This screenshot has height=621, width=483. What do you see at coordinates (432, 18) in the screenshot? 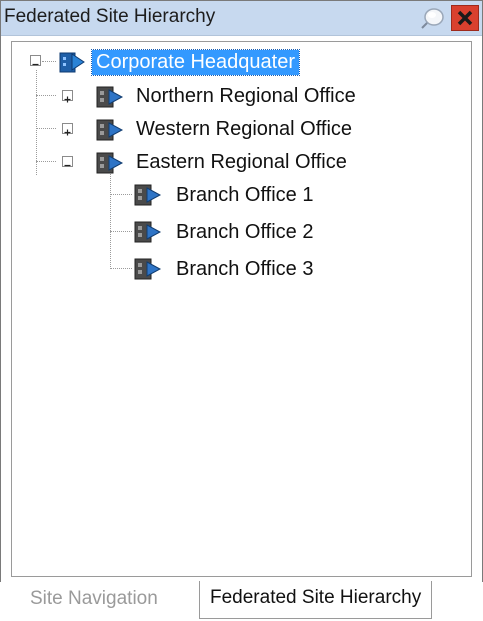
I see `pin-icon` at bounding box center [432, 18].